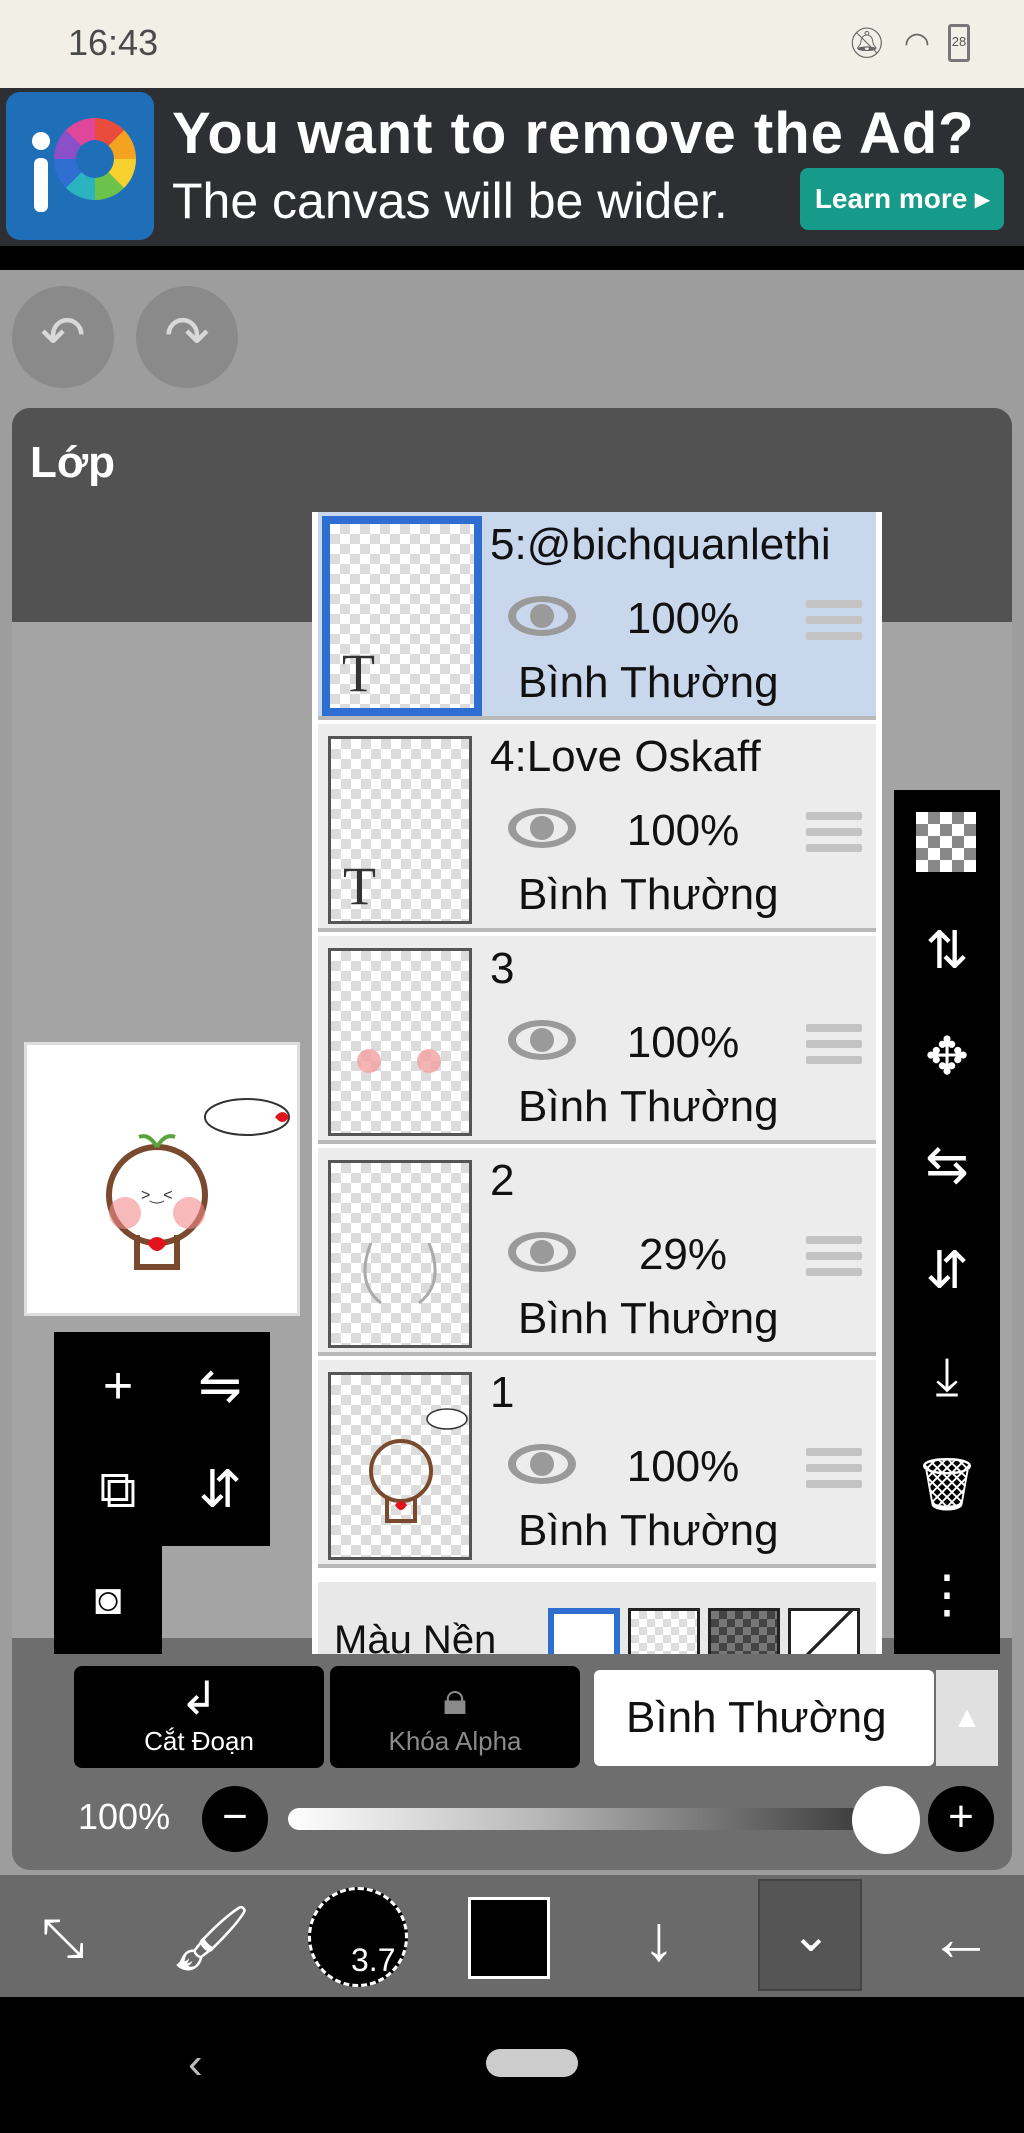 Image resolution: width=1024 pixels, height=2133 pixels. What do you see at coordinates (947, 1165) in the screenshot?
I see `flip-horizontal-icon: ⇆` at bounding box center [947, 1165].